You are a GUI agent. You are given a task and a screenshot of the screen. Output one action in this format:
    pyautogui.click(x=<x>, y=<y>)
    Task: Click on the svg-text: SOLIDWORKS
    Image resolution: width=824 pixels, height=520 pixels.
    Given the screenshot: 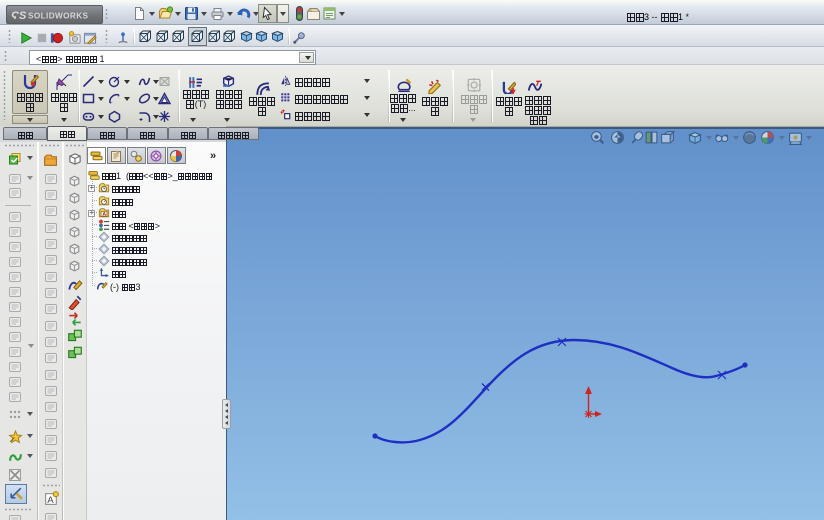 What is the action you would take?
    pyautogui.click(x=58, y=16)
    